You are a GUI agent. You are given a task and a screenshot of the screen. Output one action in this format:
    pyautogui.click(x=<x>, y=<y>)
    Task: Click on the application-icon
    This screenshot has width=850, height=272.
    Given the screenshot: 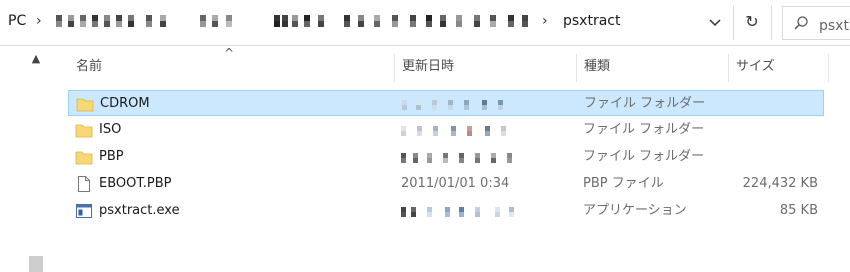 What is the action you would take?
    pyautogui.click(x=84, y=211)
    